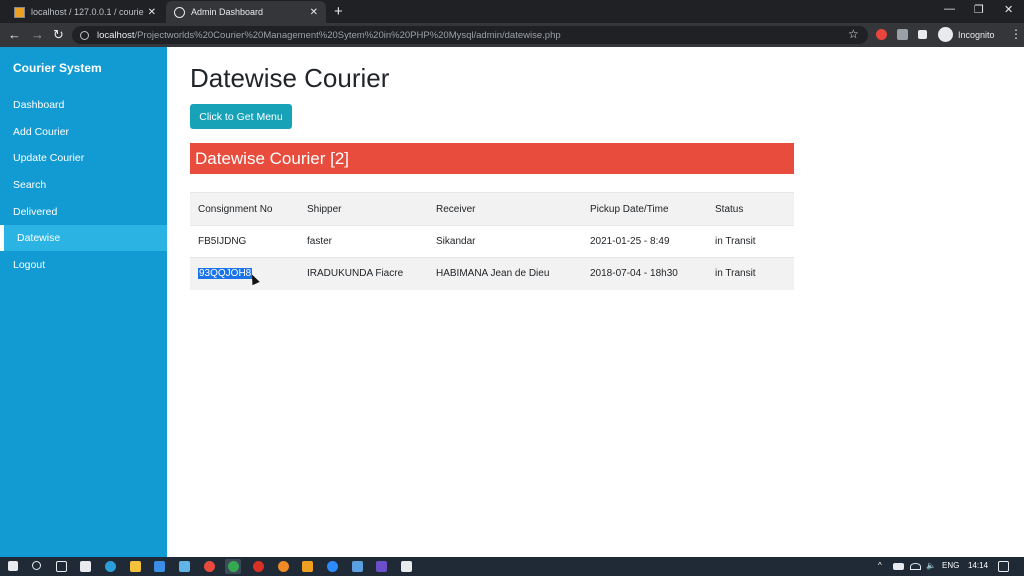  I want to click on firefox-icon, so click(283, 566).